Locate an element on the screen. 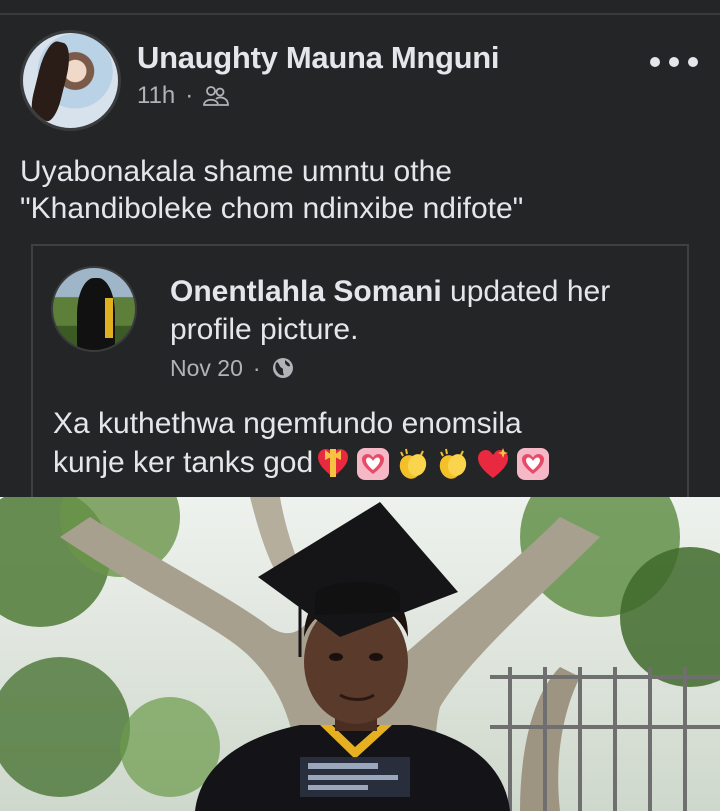  top-divider is located at coordinates (360, 14).